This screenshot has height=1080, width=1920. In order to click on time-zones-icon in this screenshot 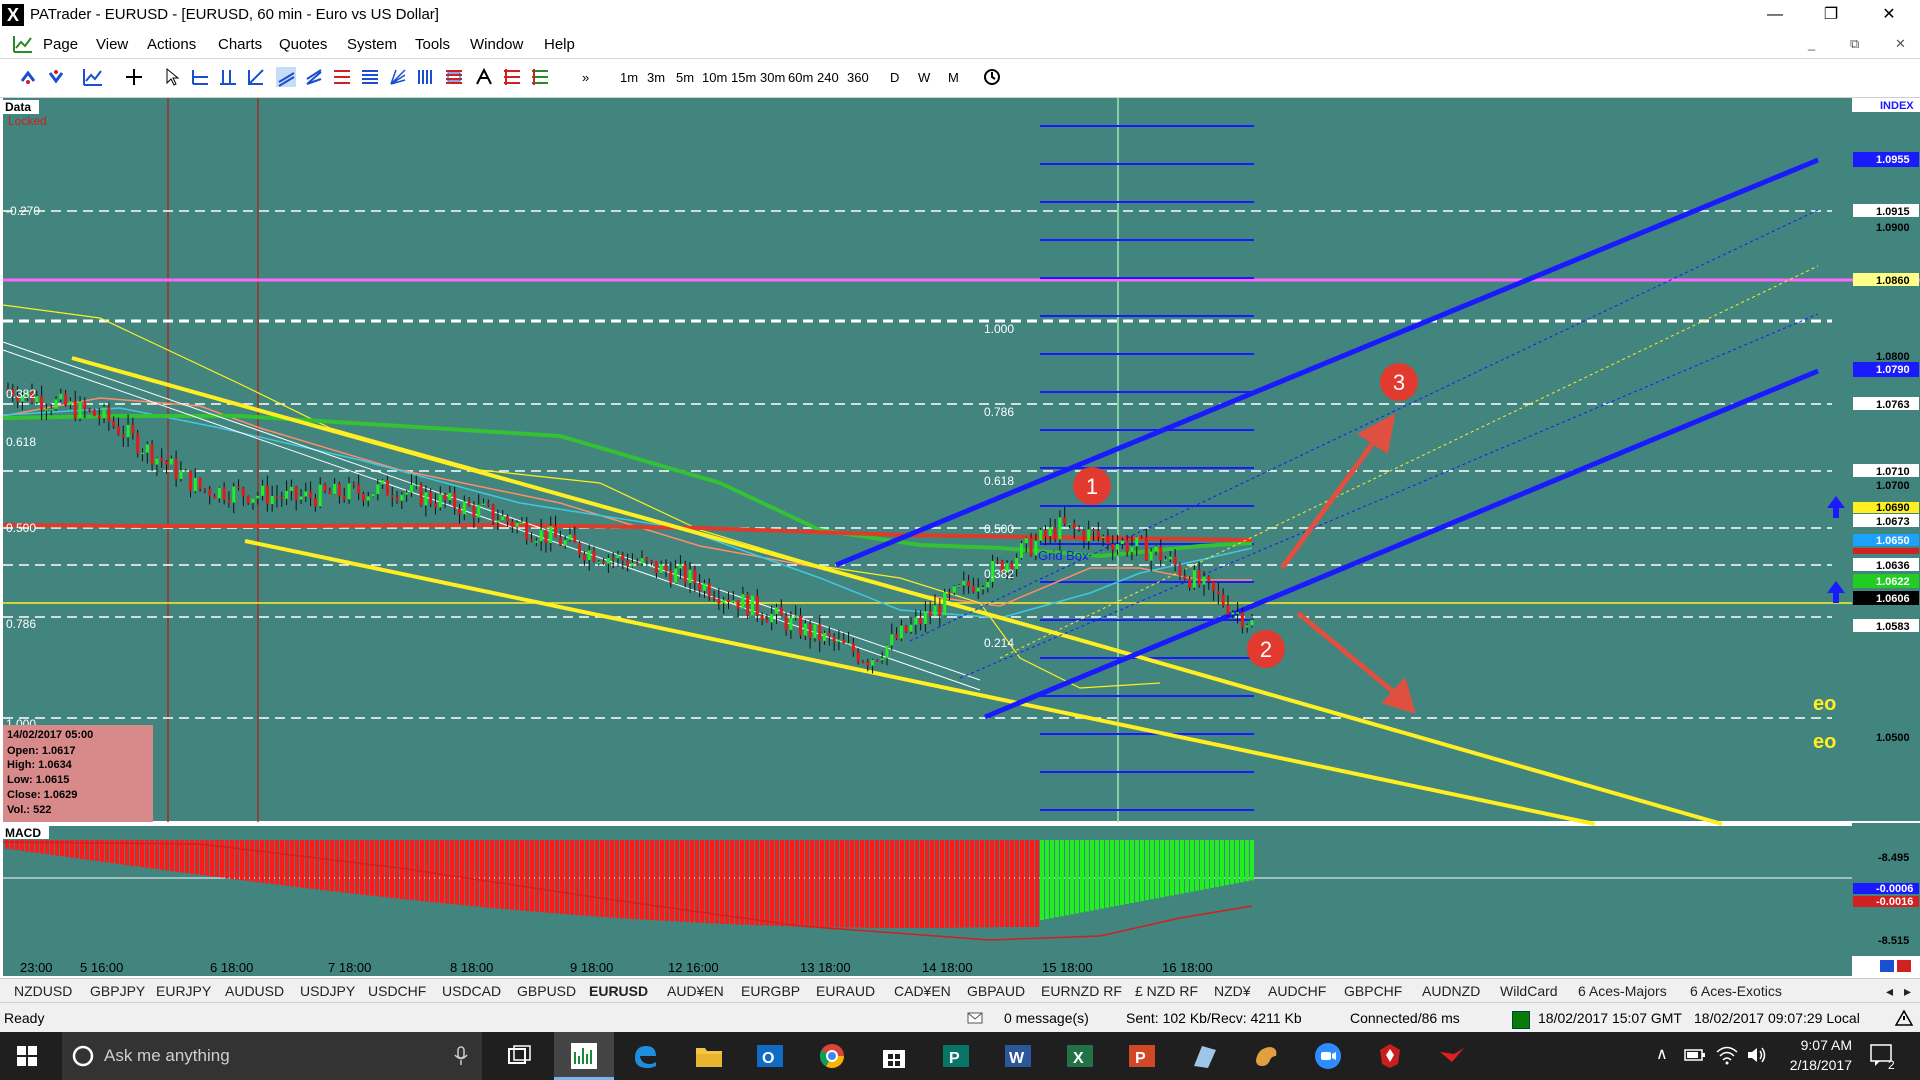, I will do `click(426, 77)`.